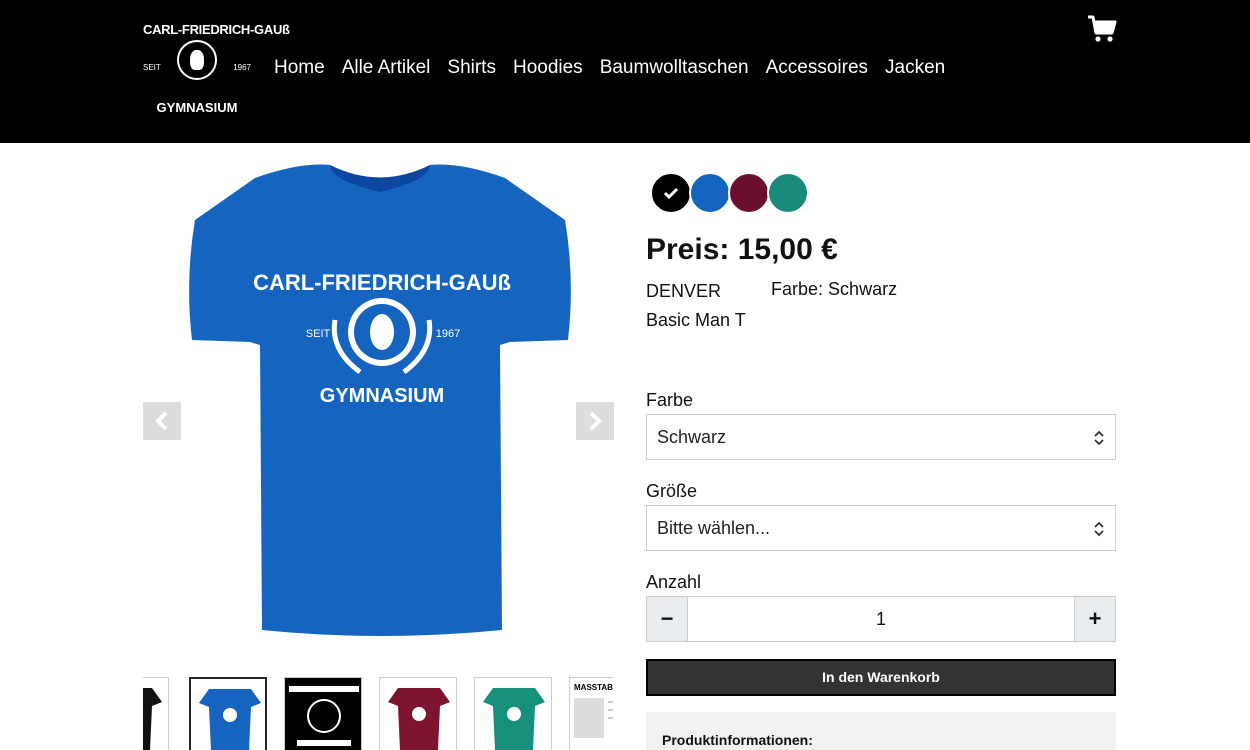 Image resolution: width=1250 pixels, height=750 pixels. What do you see at coordinates (323, 713) in the screenshot?
I see `thumbnail-logo` at bounding box center [323, 713].